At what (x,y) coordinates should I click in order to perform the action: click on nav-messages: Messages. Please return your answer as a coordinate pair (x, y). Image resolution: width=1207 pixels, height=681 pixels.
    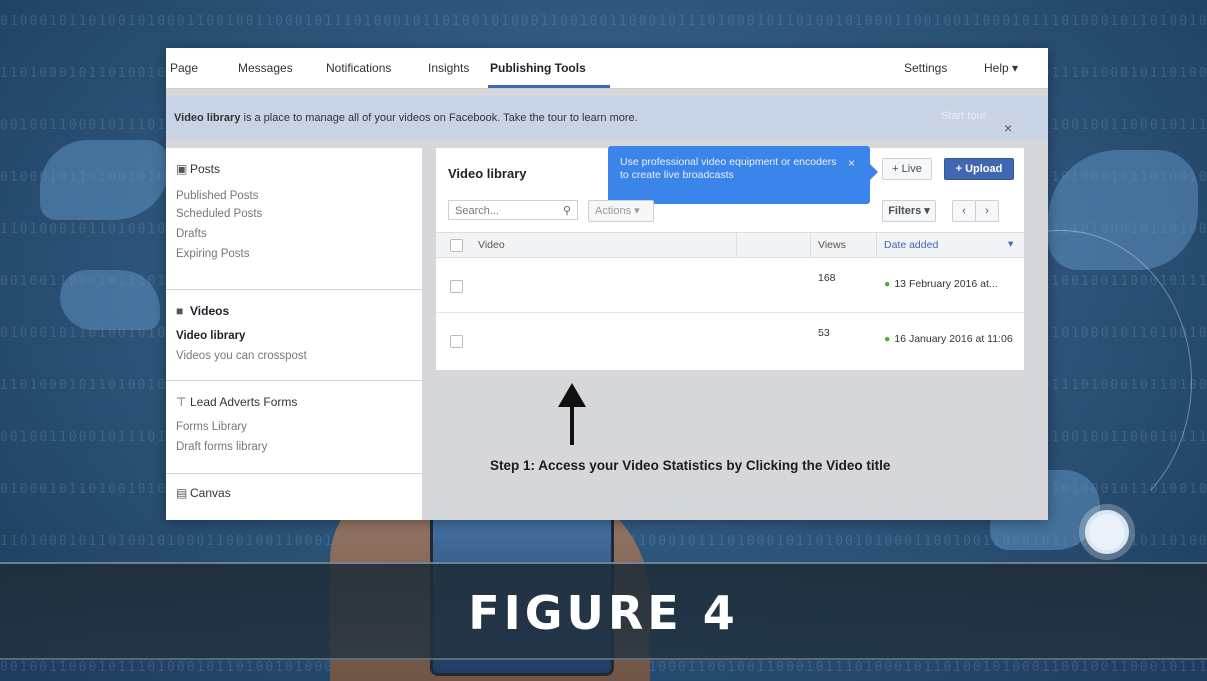
    Looking at the image, I should click on (265, 68).